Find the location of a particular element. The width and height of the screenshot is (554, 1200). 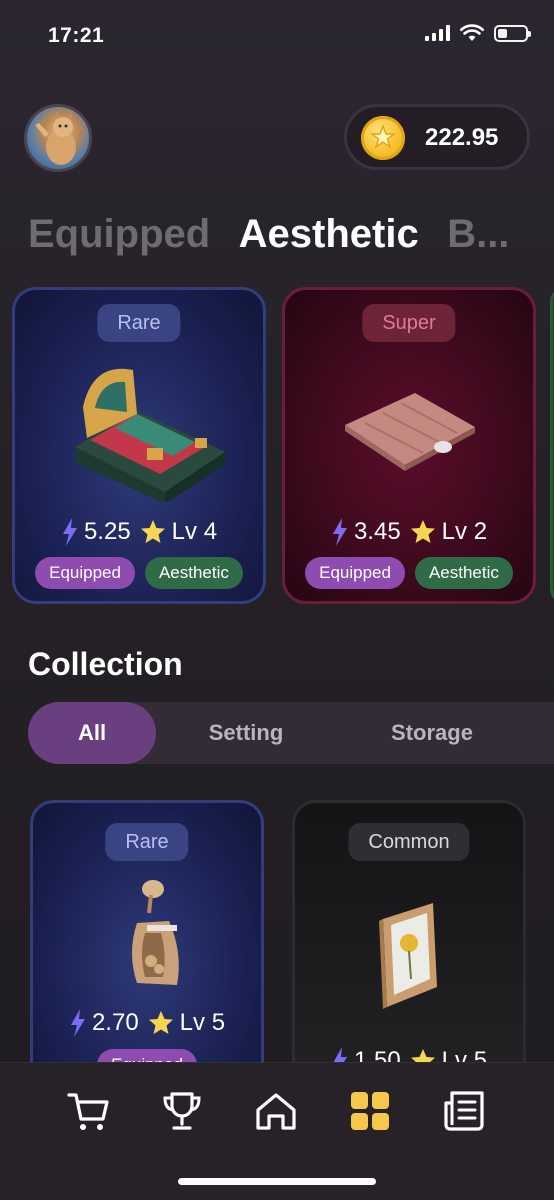

coin-balance: 222.95 is located at coordinates (437, 137).